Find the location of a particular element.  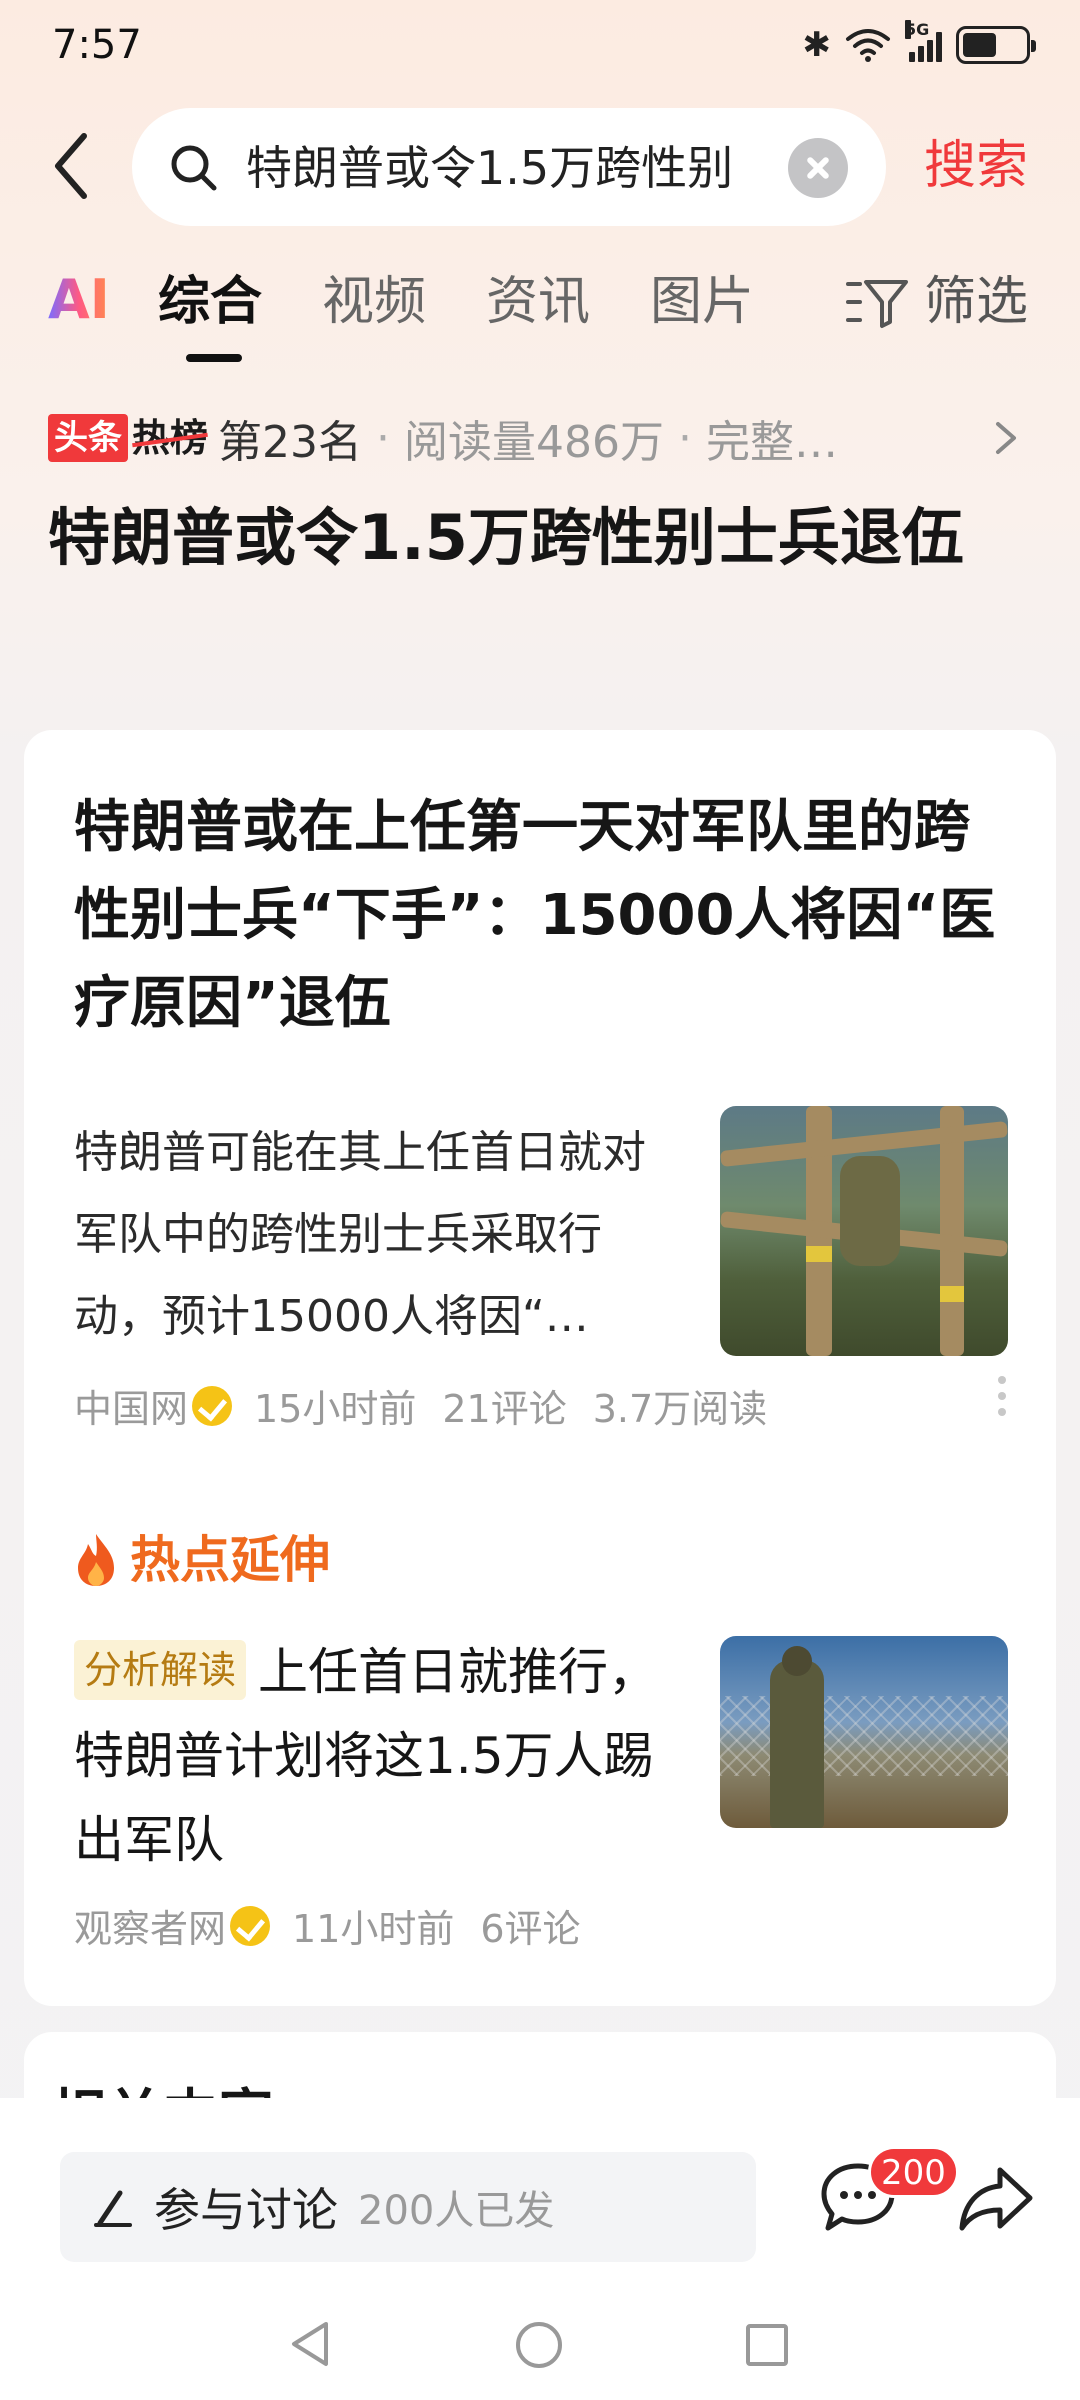

signal-icon: 5G is located at coordinates (923, 41).